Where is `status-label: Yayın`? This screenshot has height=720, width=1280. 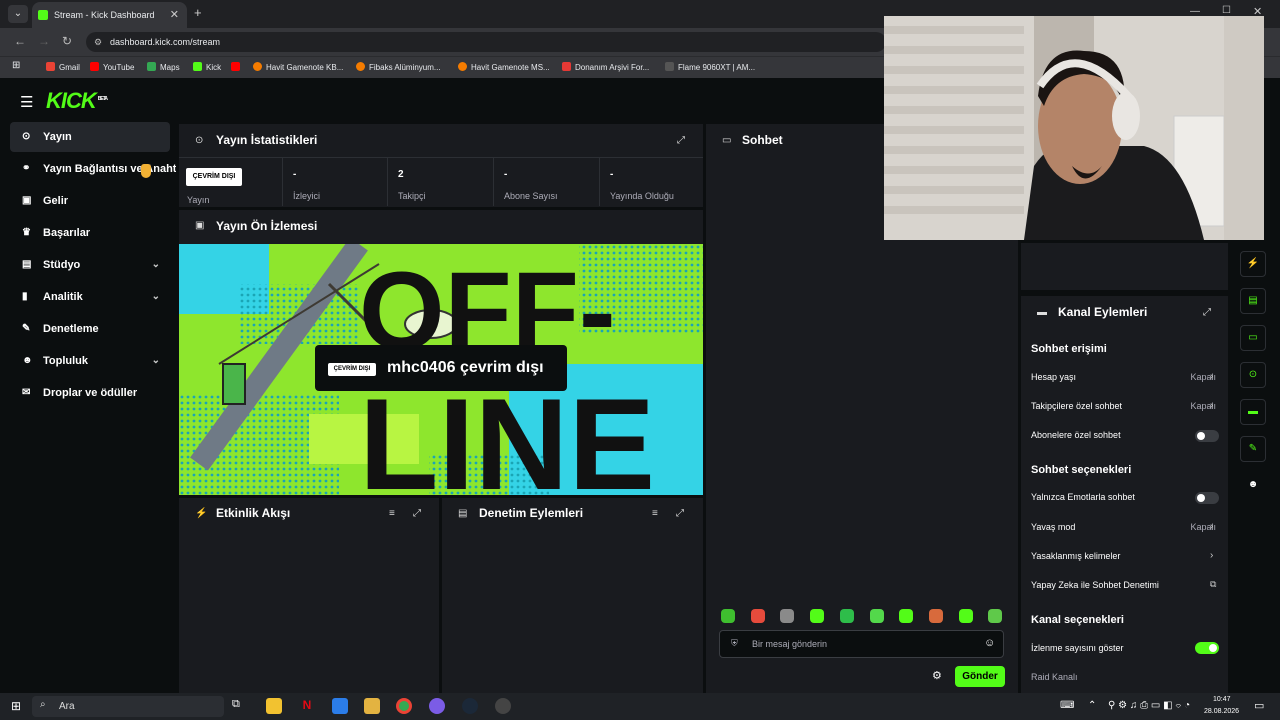
status-label: Yayın is located at coordinates (198, 200).